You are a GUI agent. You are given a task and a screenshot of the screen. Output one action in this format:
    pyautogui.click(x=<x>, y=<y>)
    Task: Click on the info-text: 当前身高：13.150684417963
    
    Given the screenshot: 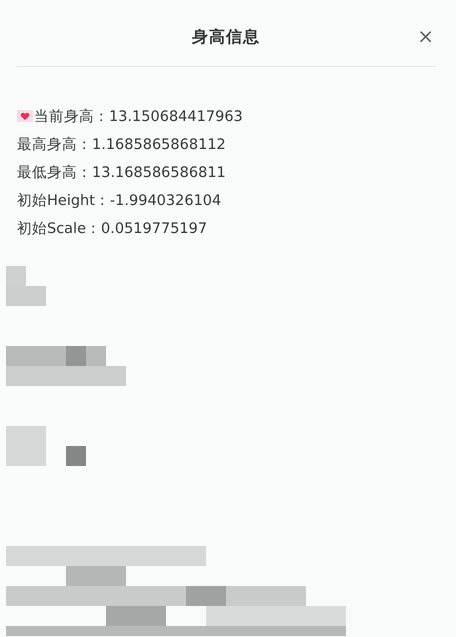 What is the action you would take?
    pyautogui.click(x=138, y=117)
    